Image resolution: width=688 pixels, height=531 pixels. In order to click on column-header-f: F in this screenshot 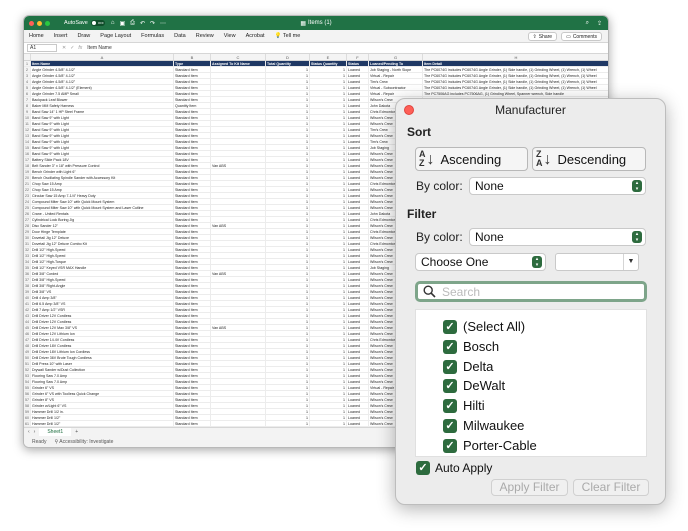, I will do `click(358, 57)`.